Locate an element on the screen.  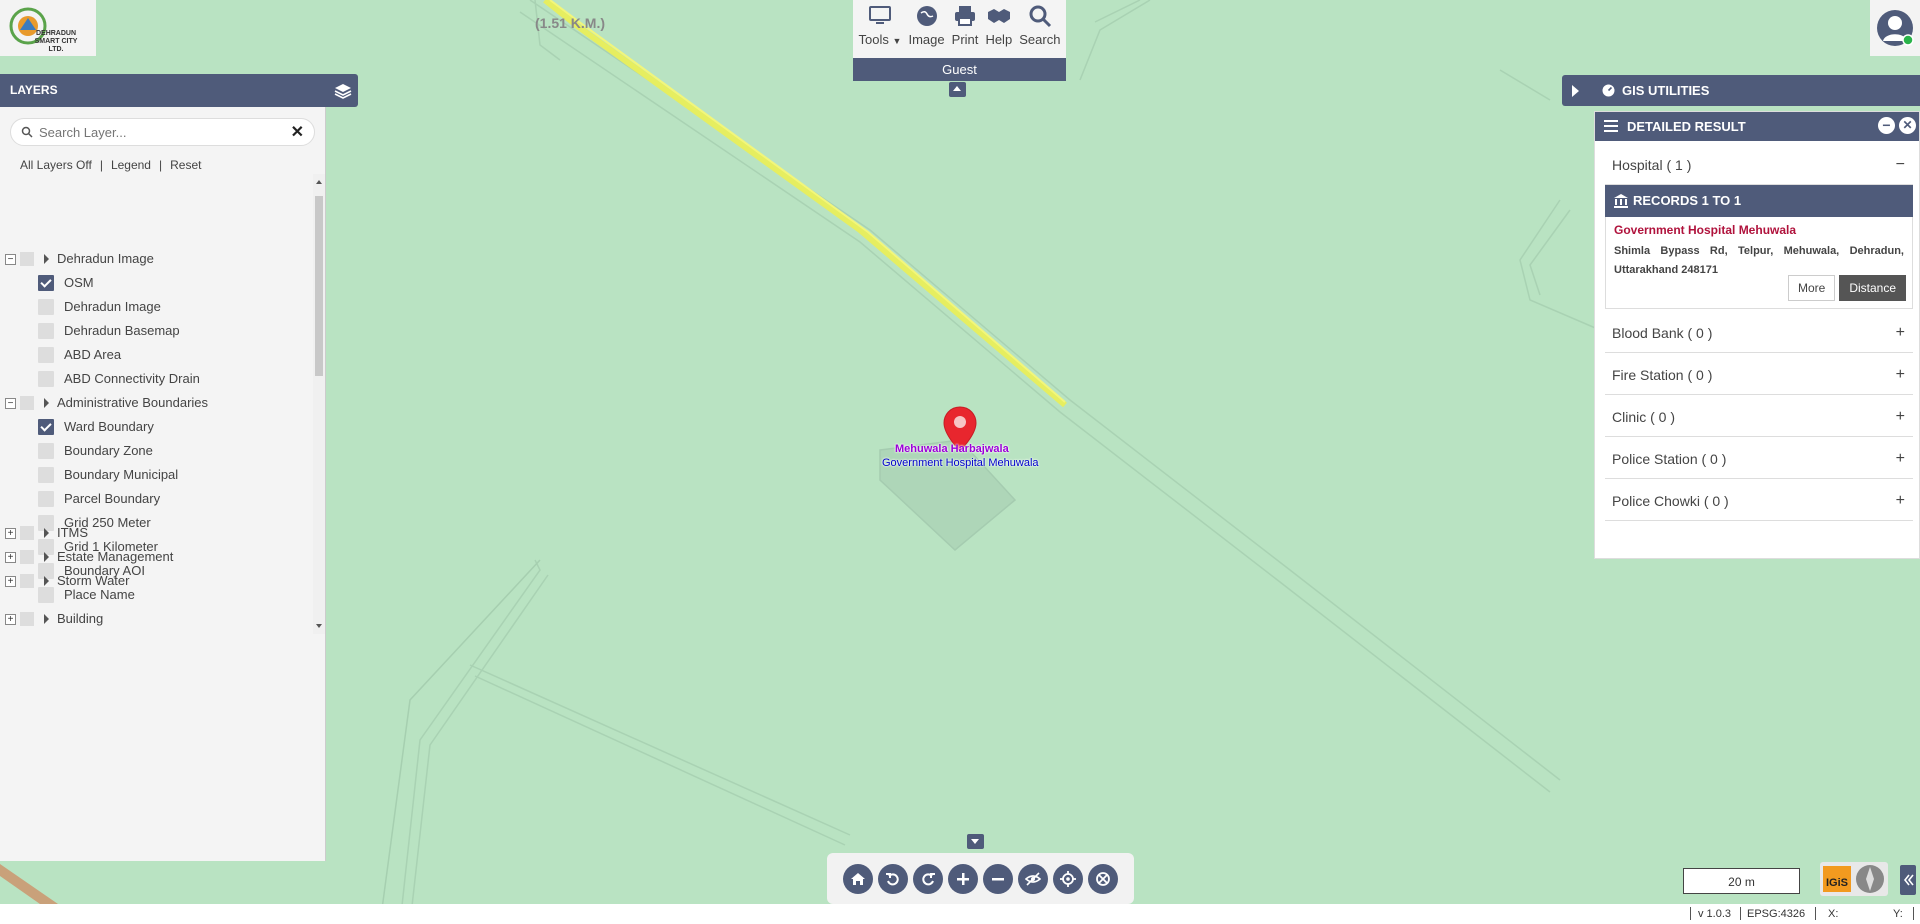
layer-label: Parcel Boundary is located at coordinates (112, 498).